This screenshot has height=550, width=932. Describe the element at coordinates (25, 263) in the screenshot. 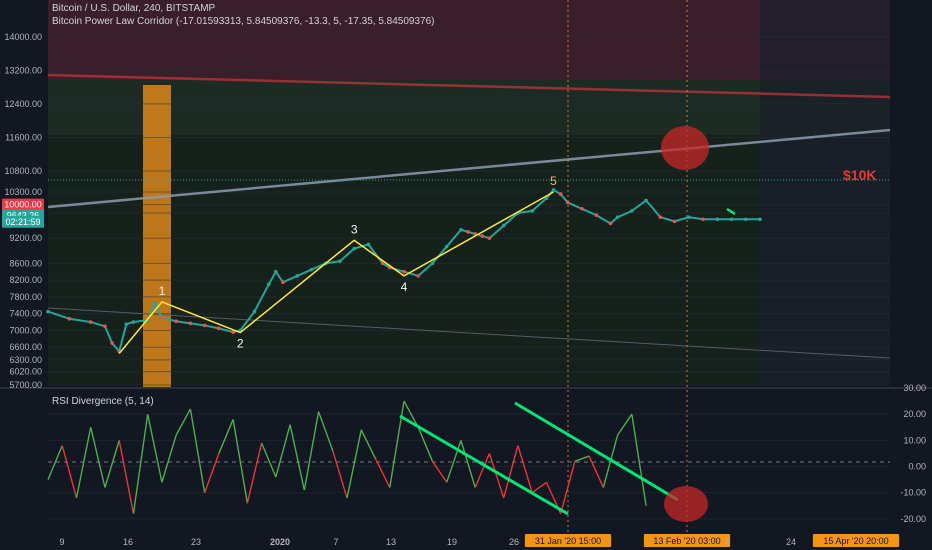

I see `price-tick-label: 8600.00` at that location.